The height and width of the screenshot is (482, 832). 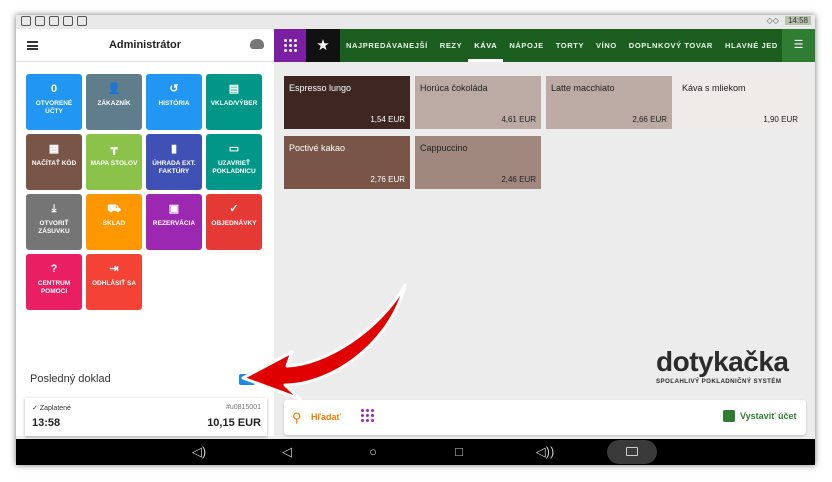 I want to click on tile-vklad-výber: ▤ VKLAD/VÝBER, so click(x=234, y=102).